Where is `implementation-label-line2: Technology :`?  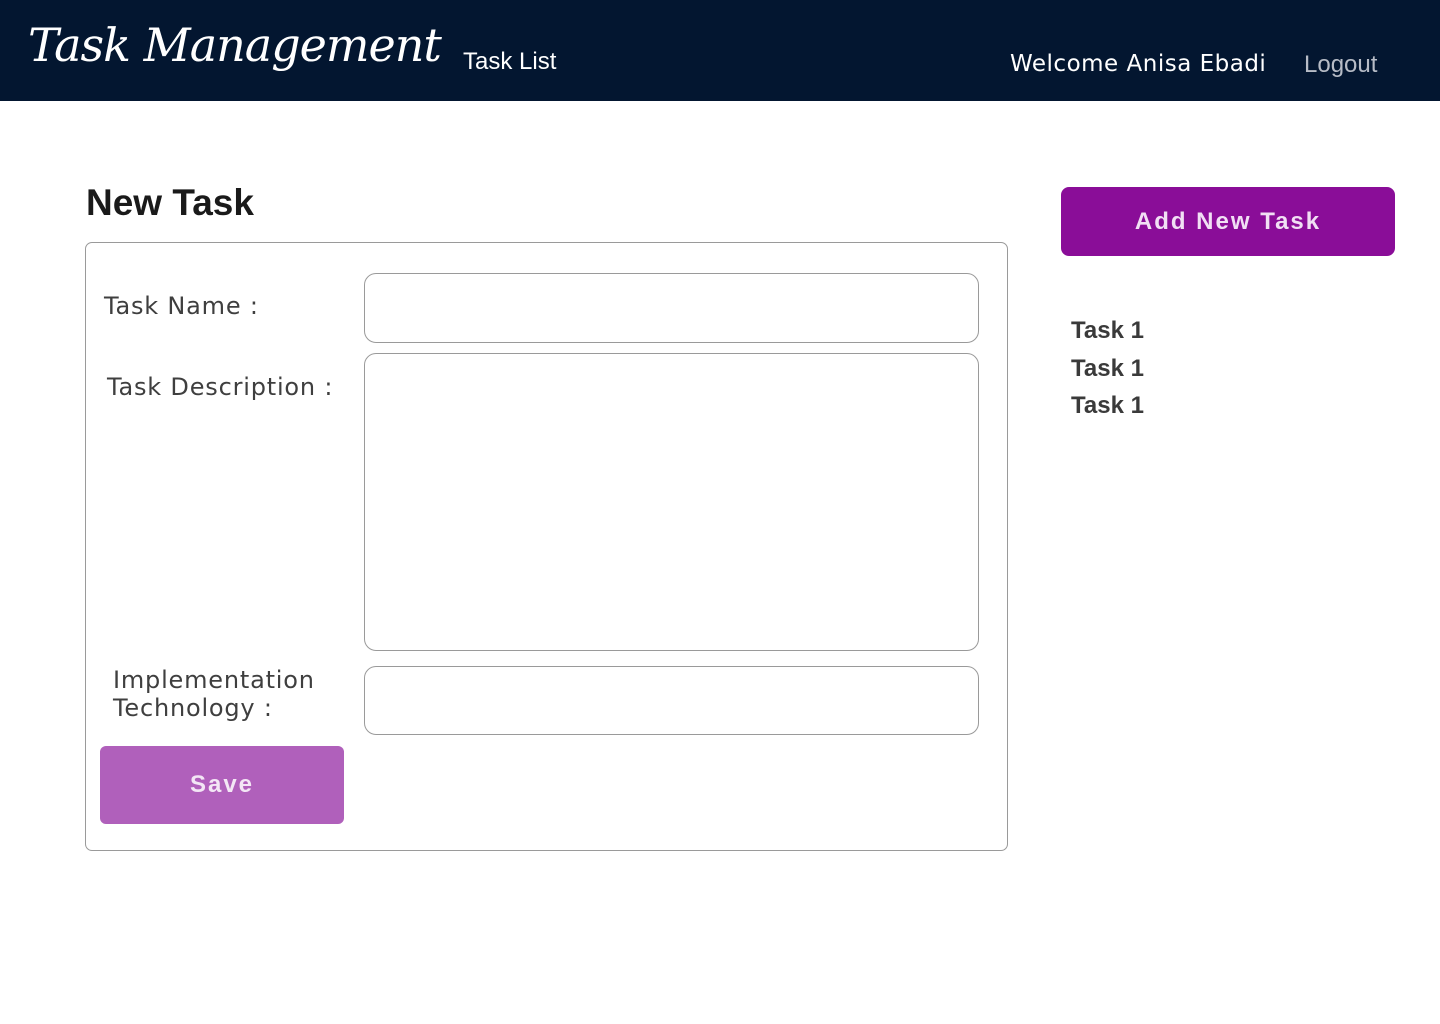
implementation-label-line2: Technology : is located at coordinates (193, 708).